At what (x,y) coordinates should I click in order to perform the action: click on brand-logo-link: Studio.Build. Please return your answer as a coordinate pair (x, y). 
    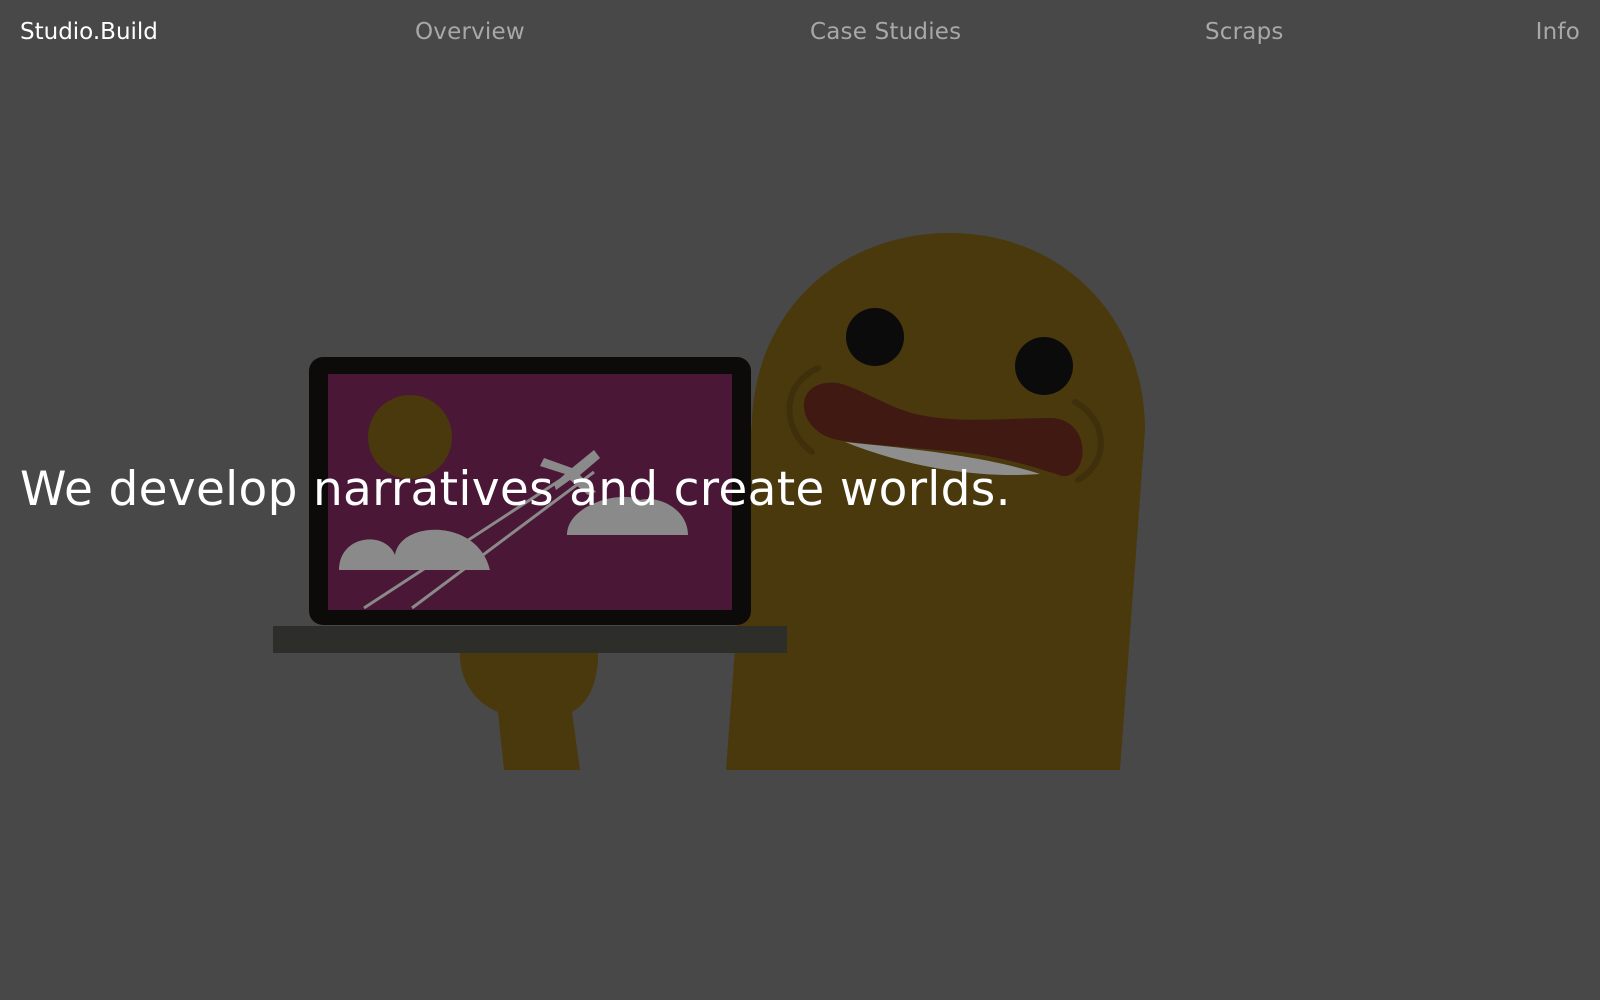
    Looking at the image, I should click on (89, 32).